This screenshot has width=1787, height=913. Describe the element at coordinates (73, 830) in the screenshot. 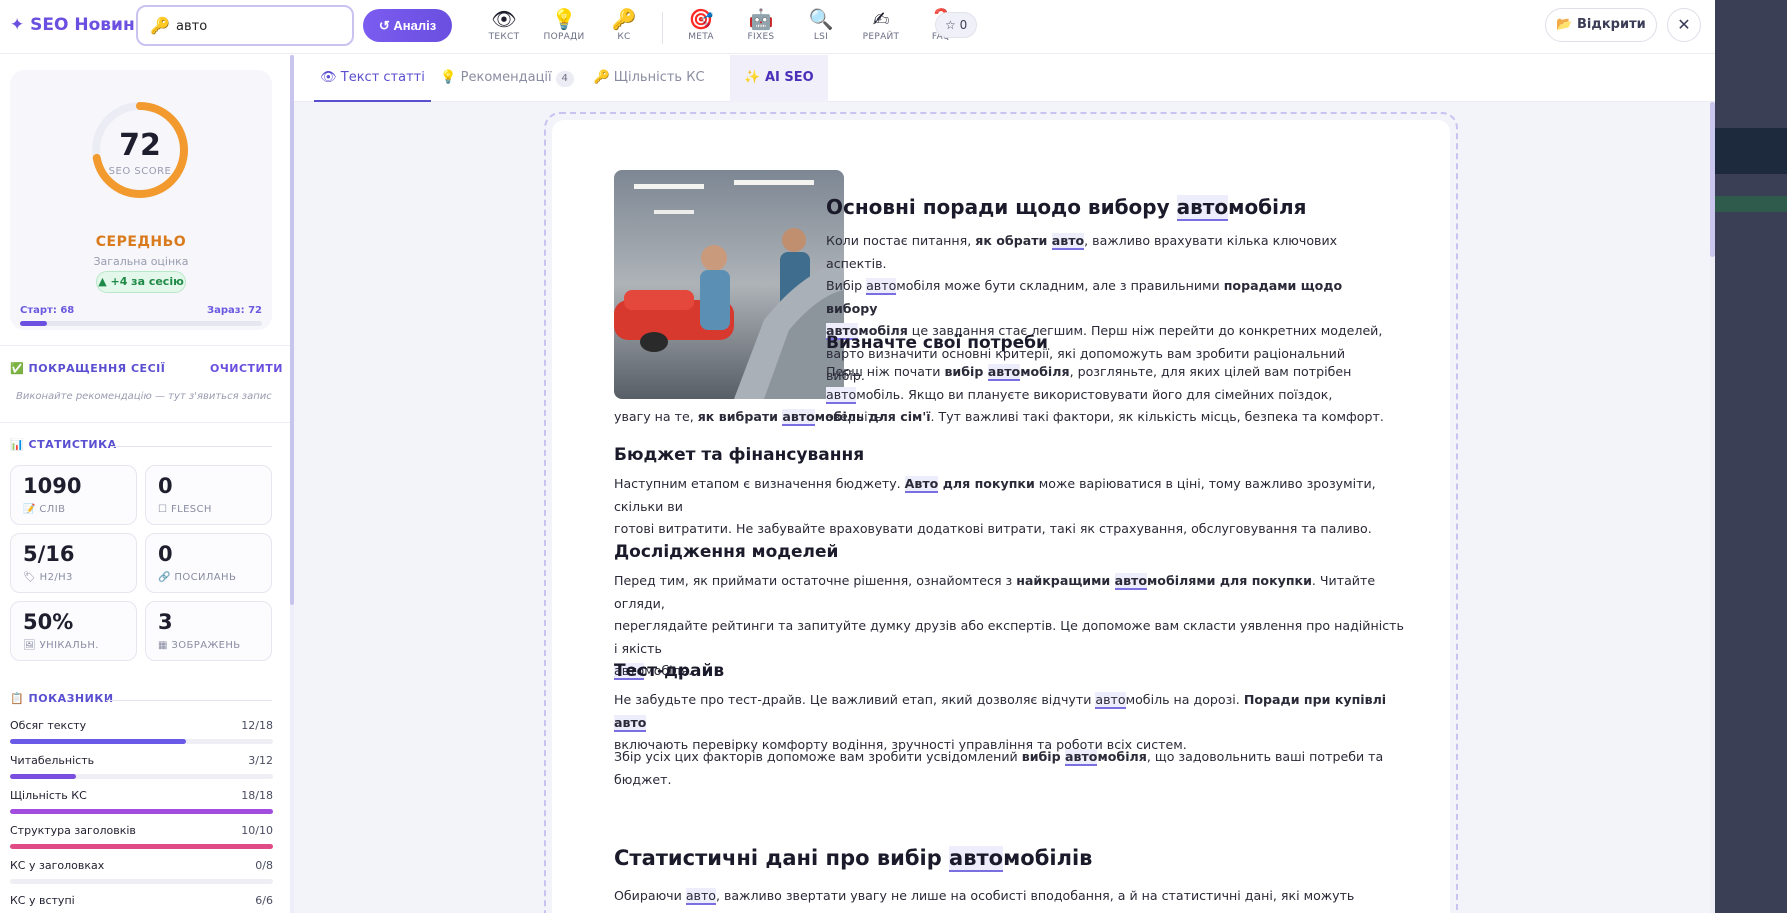

I see `metric-name: Структура заголовків` at that location.